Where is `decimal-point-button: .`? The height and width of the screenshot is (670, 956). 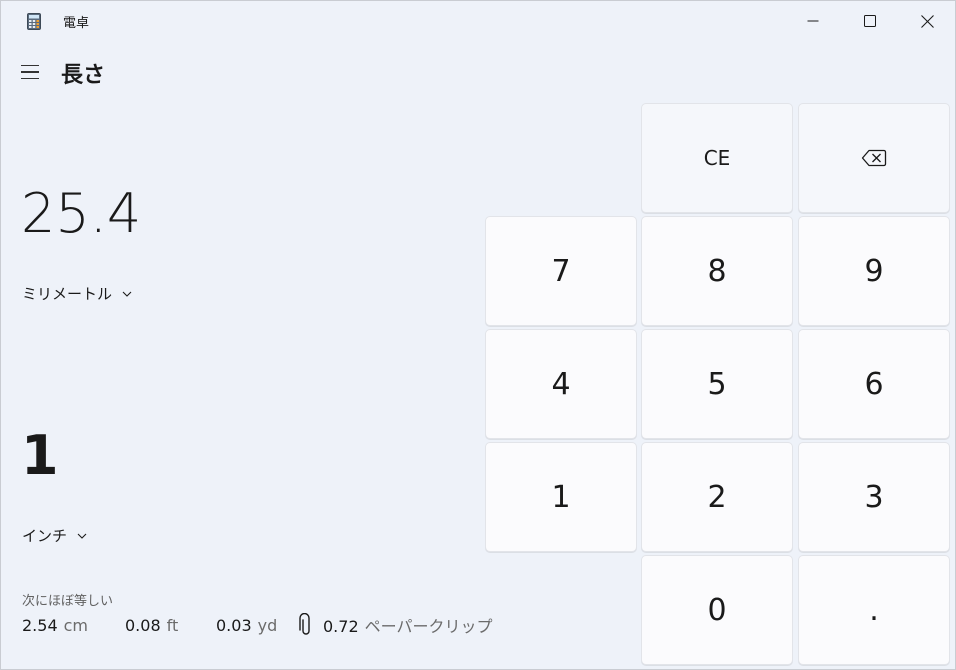
decimal-point-button: . is located at coordinates (874, 610).